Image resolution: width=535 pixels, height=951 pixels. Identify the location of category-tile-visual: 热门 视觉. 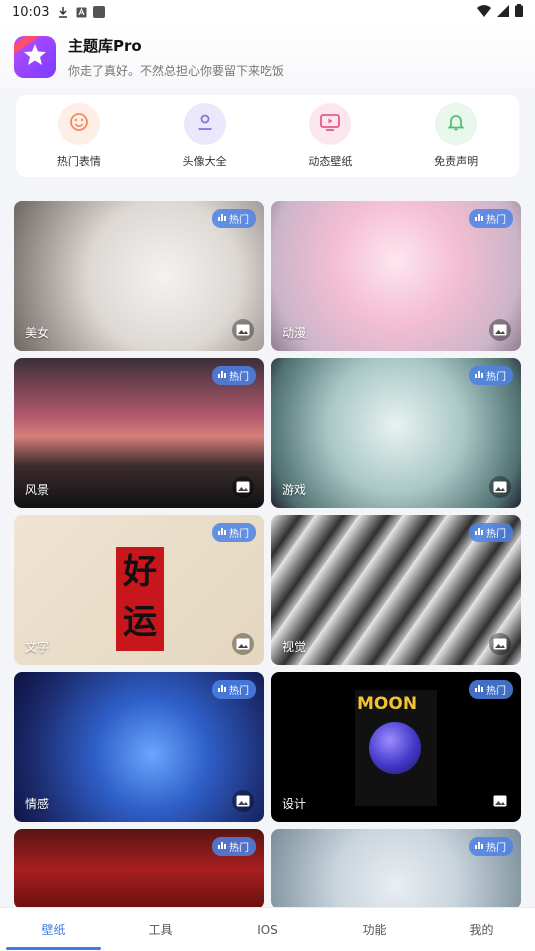
(396, 590).